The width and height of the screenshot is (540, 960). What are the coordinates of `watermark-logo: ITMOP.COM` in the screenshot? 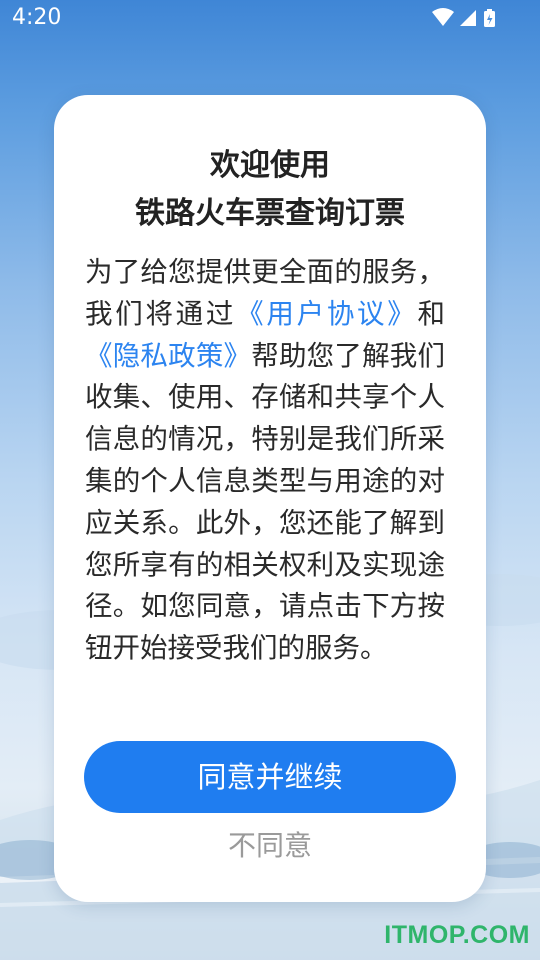 It's located at (457, 935).